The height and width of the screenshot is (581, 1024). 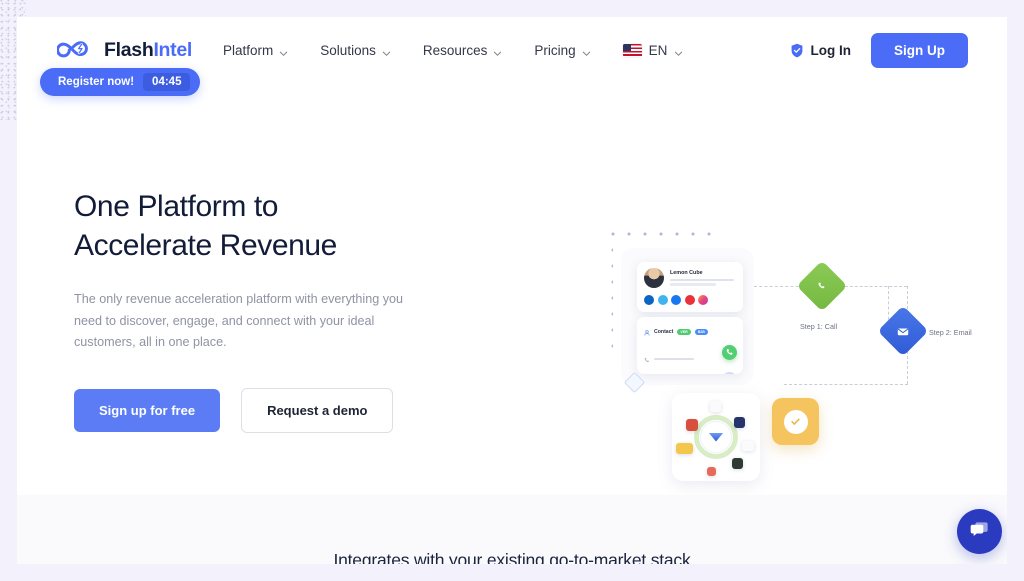 I want to click on contact-phone-row, so click(x=690, y=356).